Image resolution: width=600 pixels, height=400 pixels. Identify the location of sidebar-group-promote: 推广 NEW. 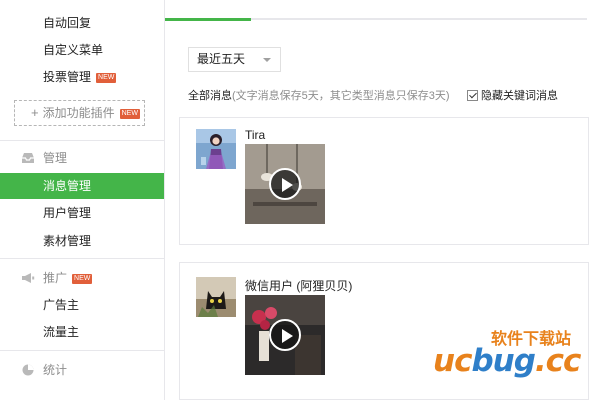
(82, 278).